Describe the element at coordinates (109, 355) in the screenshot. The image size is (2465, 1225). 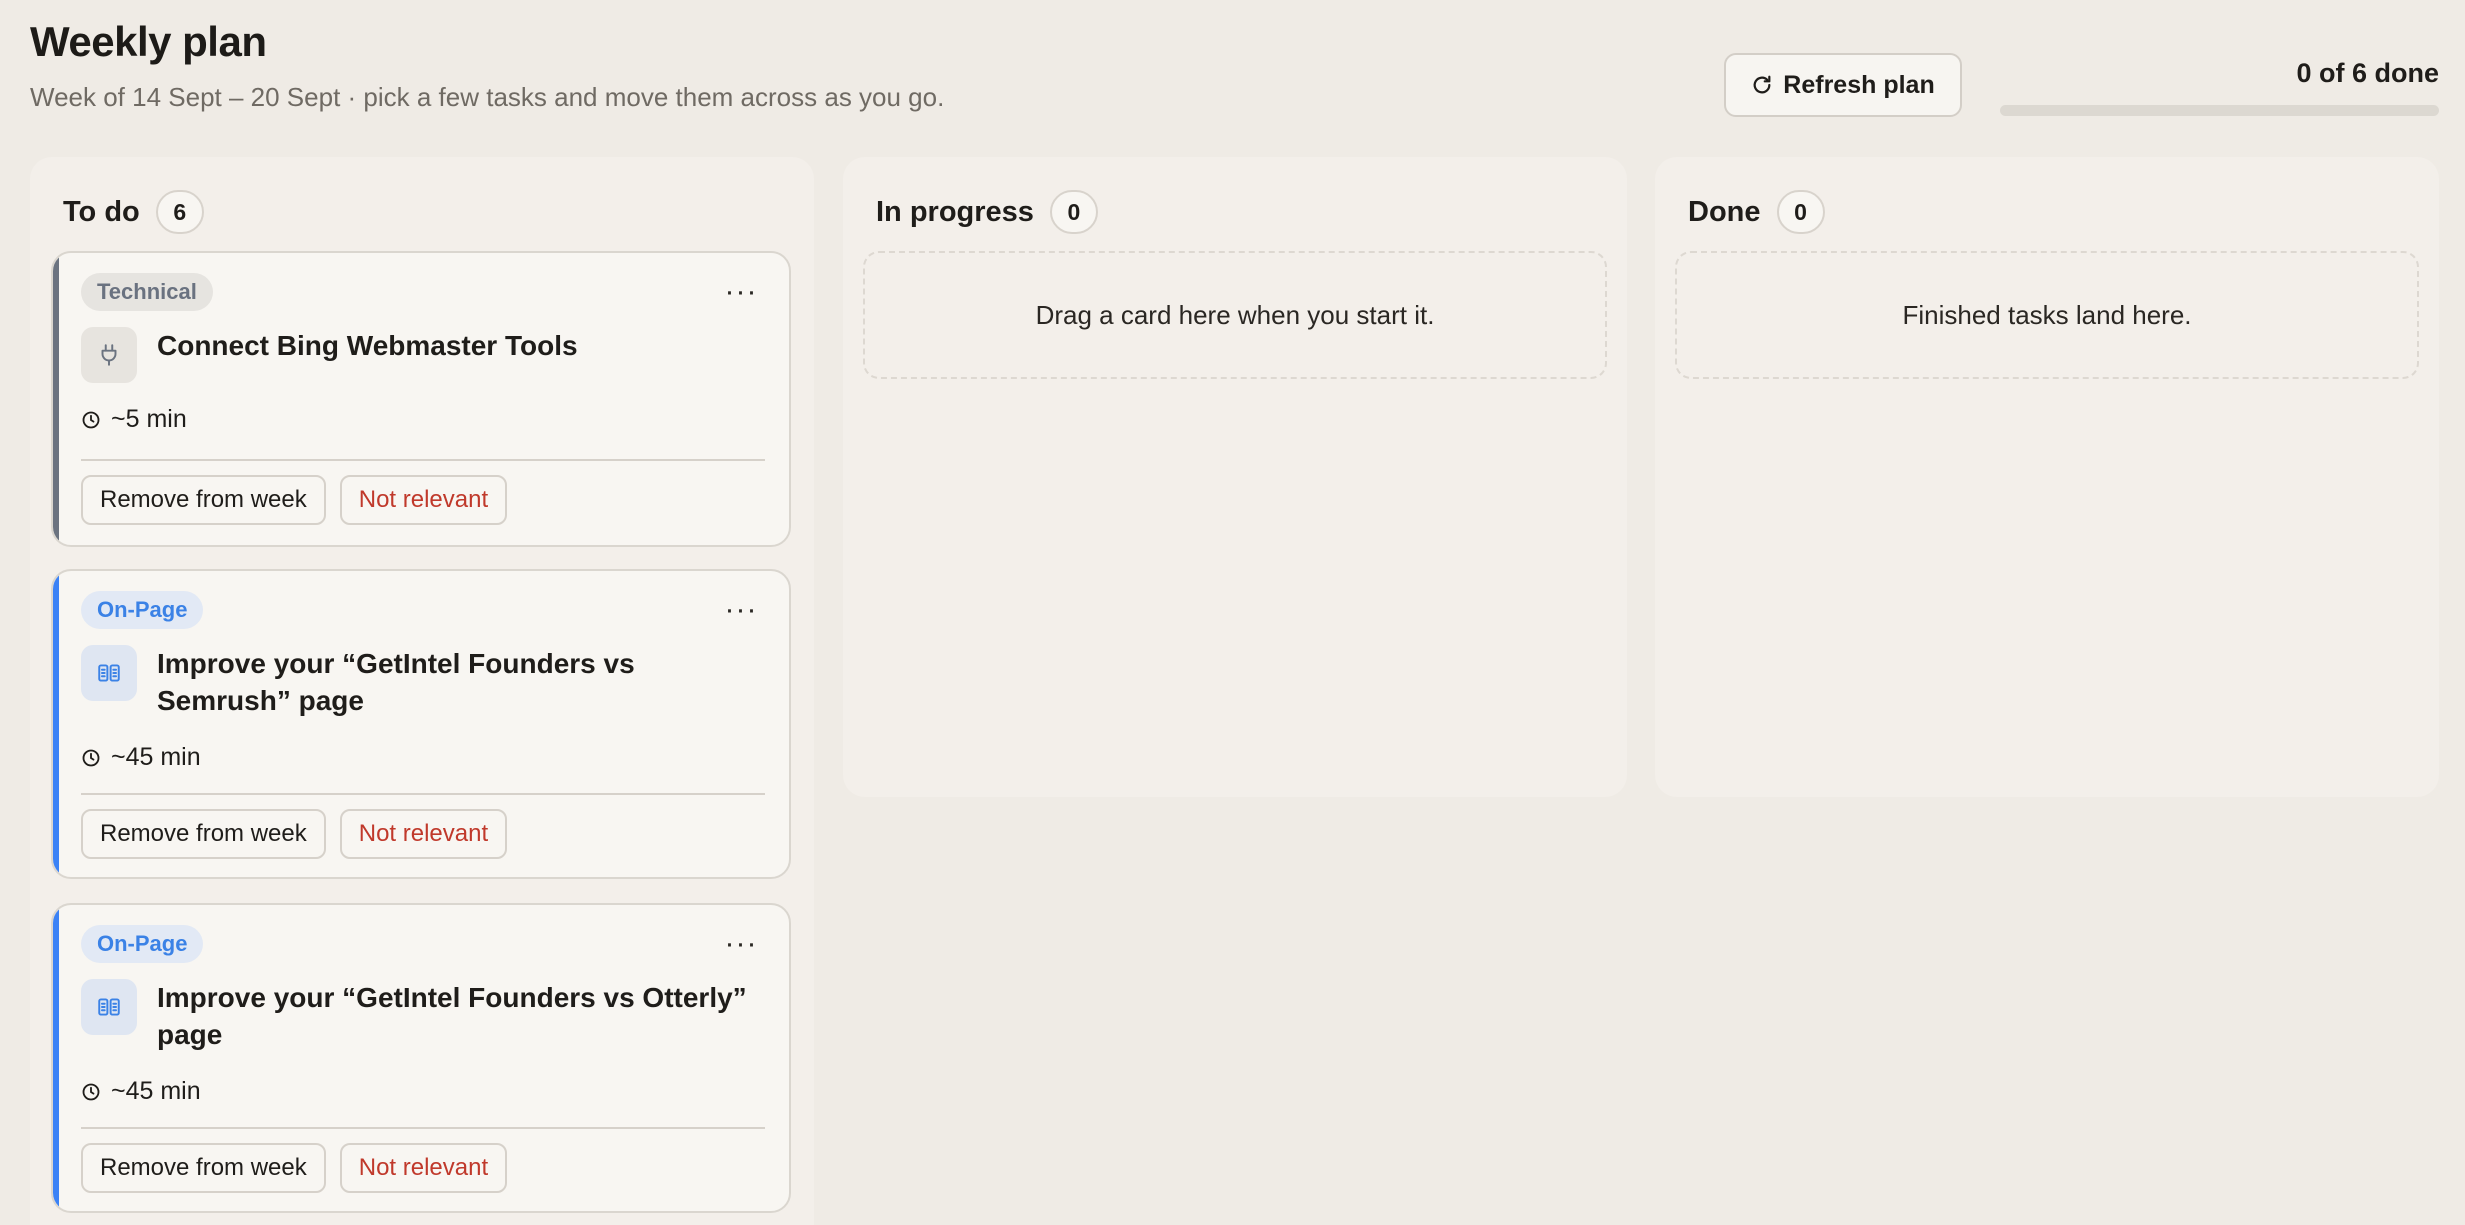
I see `plug-icon` at that location.